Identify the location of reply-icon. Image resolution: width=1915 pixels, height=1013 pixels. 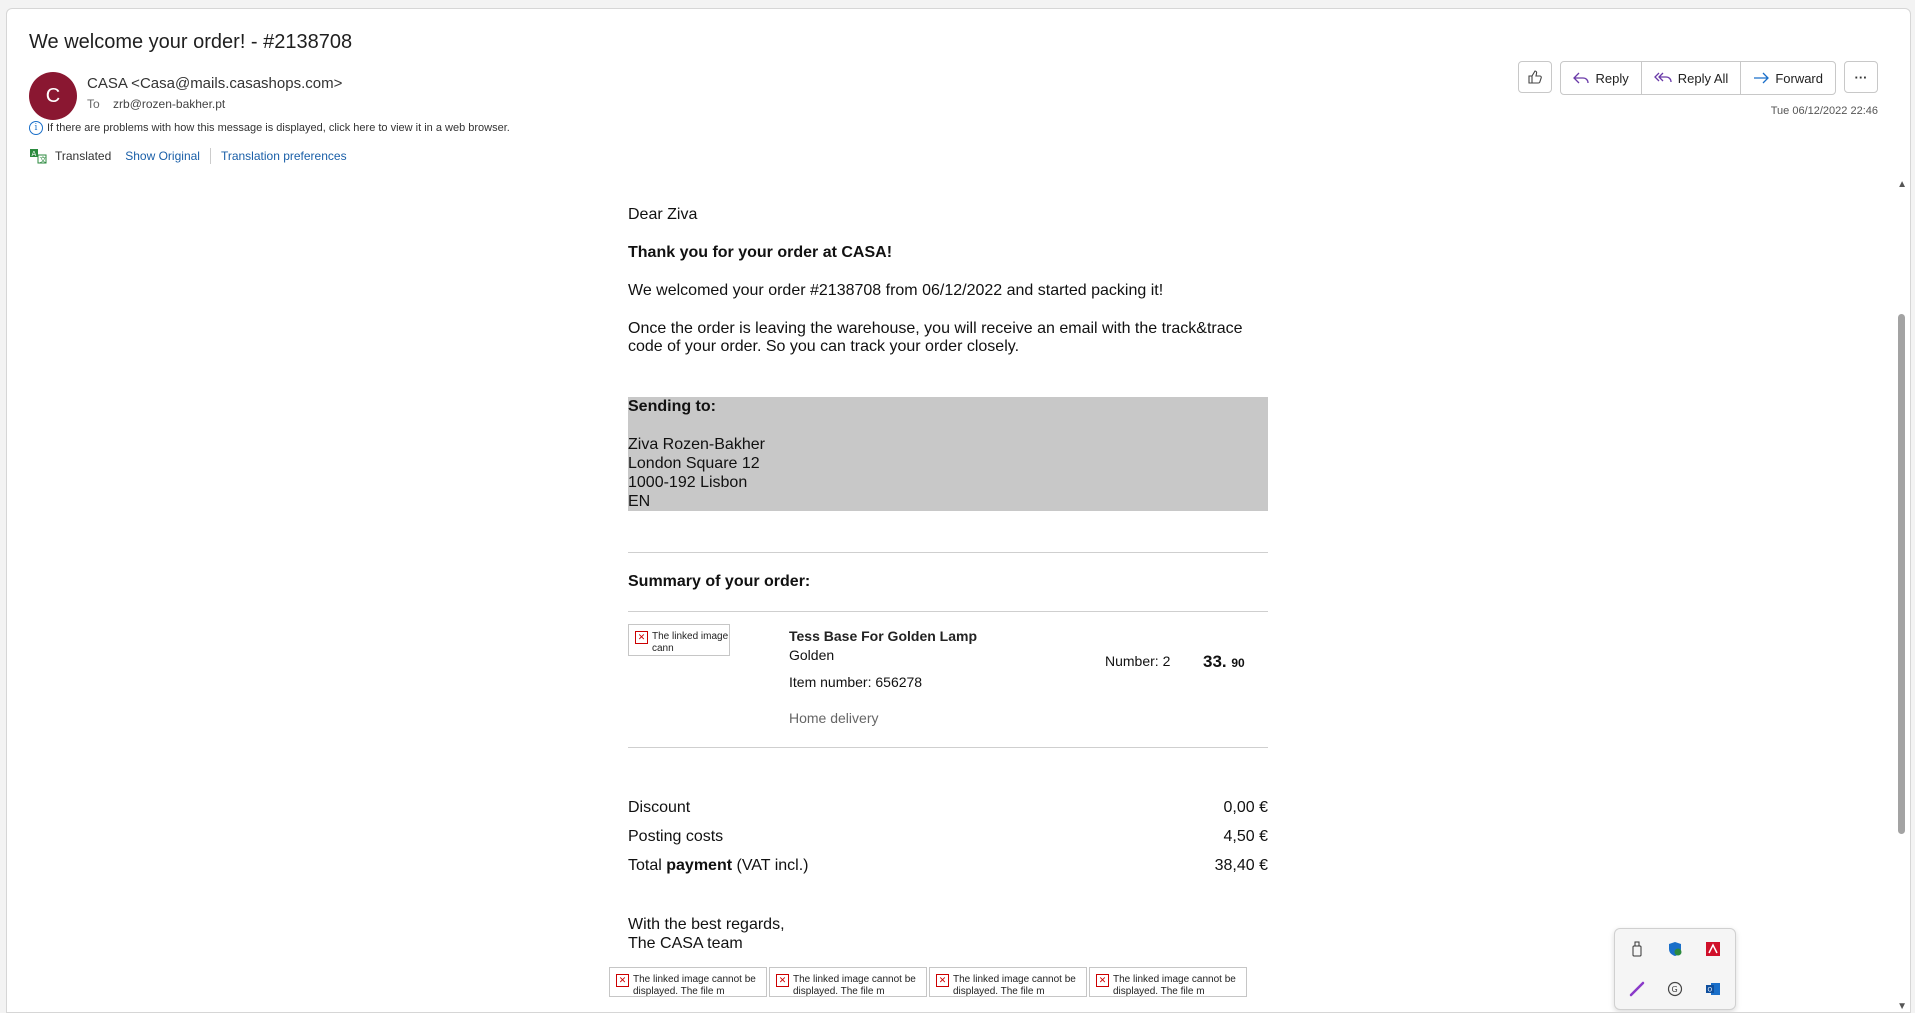
(1581, 78).